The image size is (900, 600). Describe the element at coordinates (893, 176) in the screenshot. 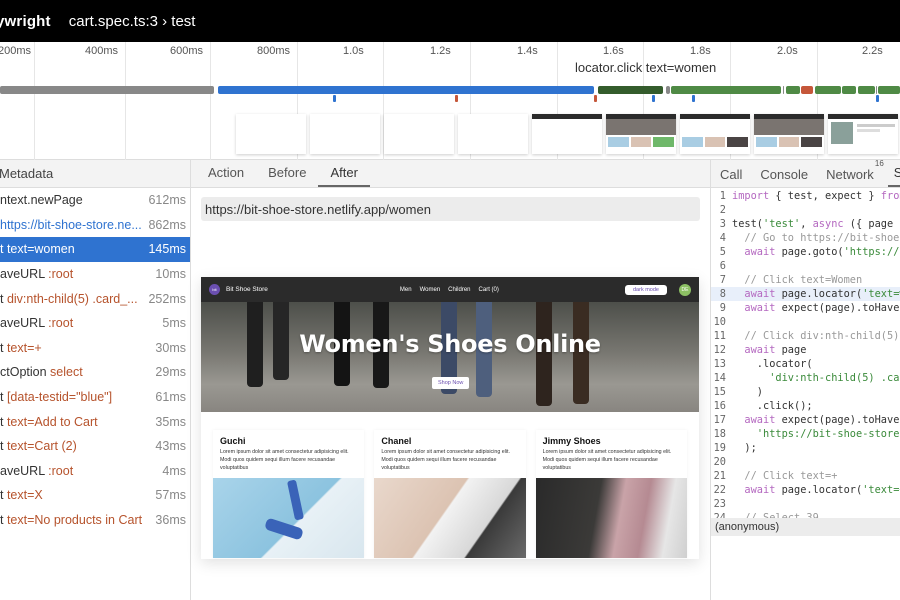

I see `tab-source: S` at that location.